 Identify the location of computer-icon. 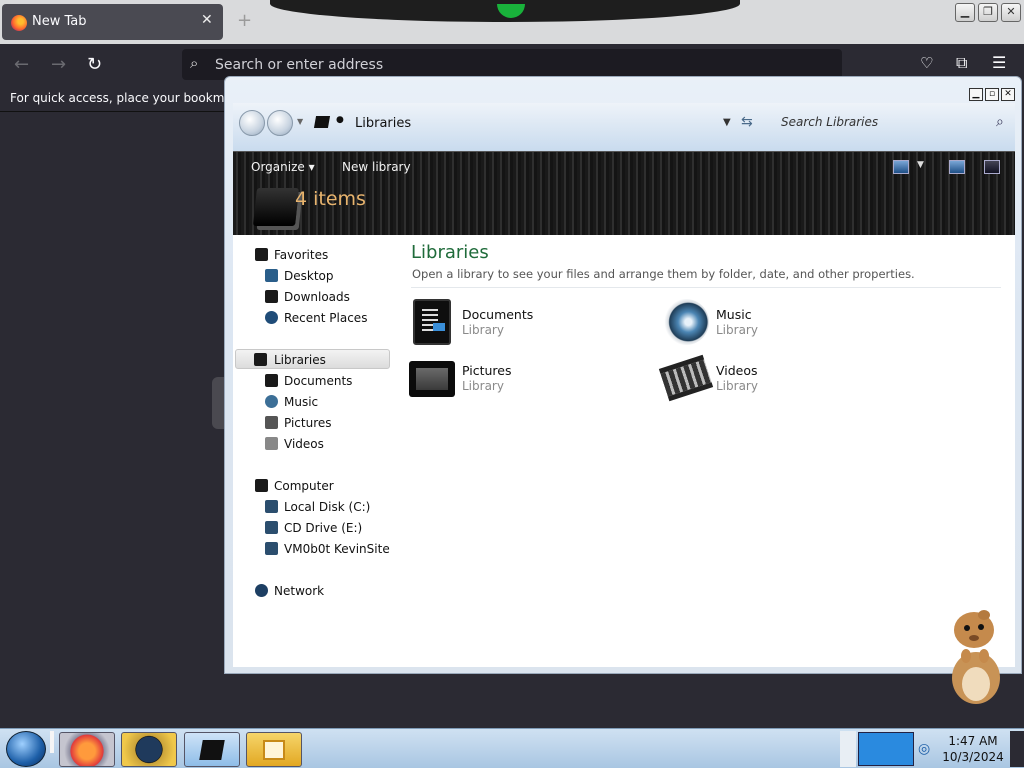
(261, 485).